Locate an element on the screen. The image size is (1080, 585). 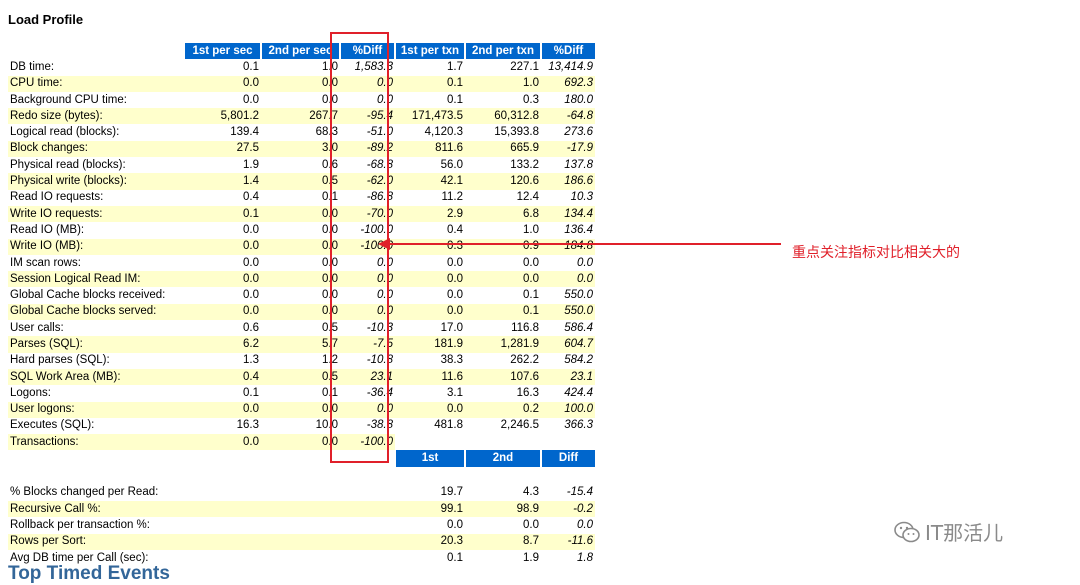
metric-label: Parses (SQL): is located at coordinates (96, 344).